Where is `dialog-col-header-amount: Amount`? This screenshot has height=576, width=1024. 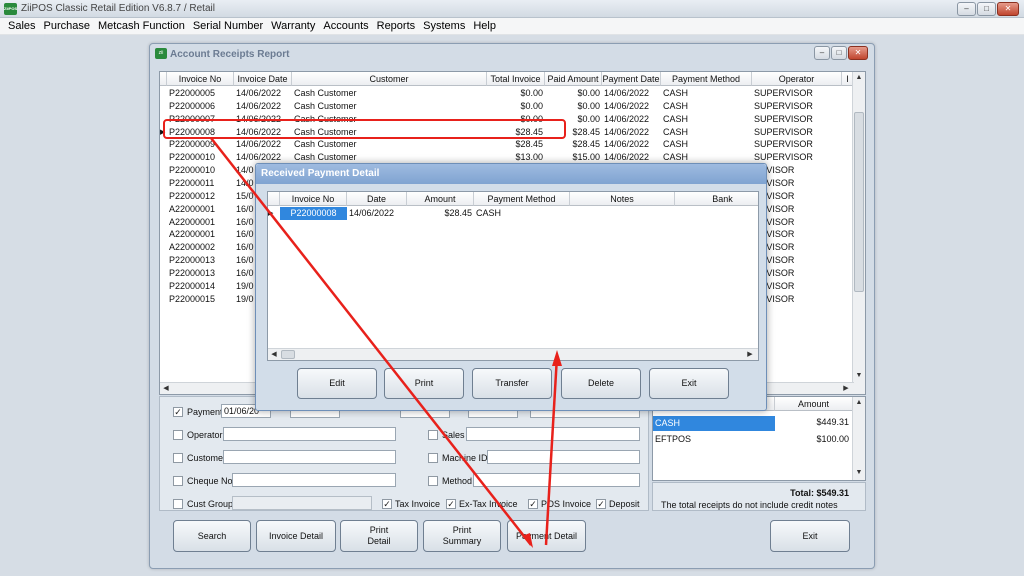 dialog-col-header-amount: Amount is located at coordinates (440, 199).